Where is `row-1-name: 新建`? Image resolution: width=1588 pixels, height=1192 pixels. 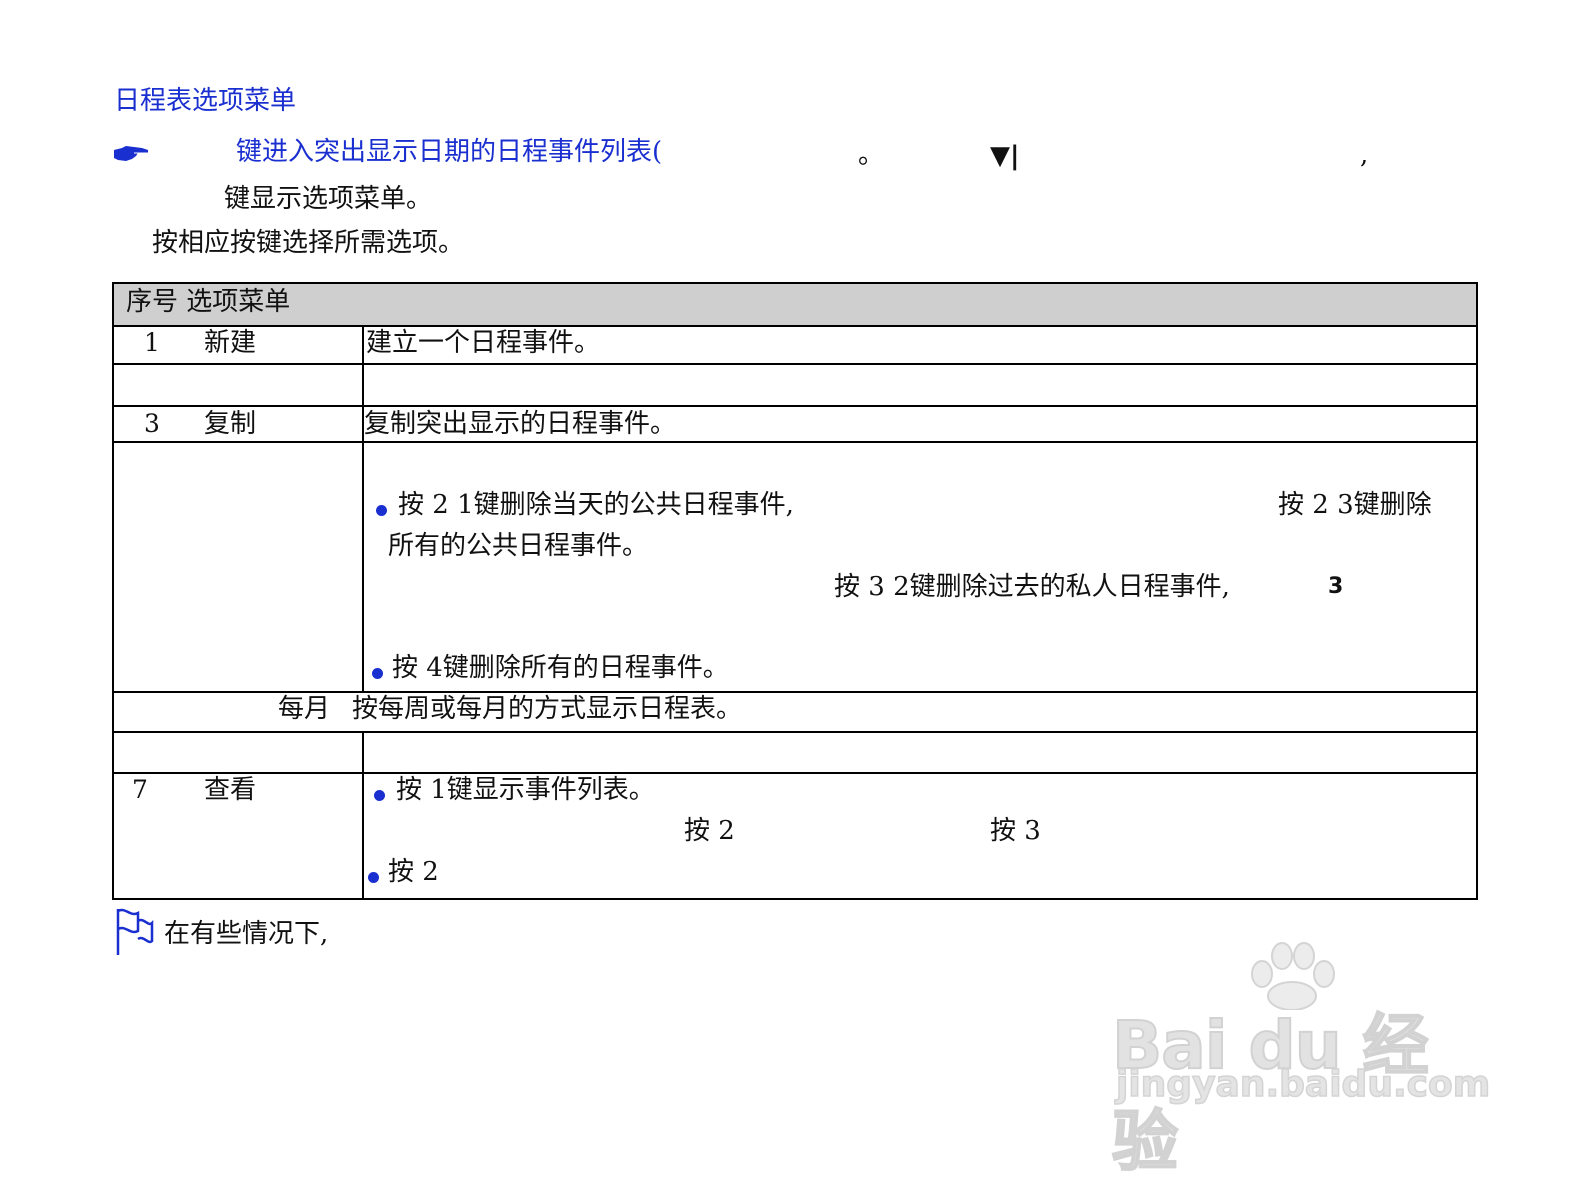
row-1-name: 新建 is located at coordinates (230, 343).